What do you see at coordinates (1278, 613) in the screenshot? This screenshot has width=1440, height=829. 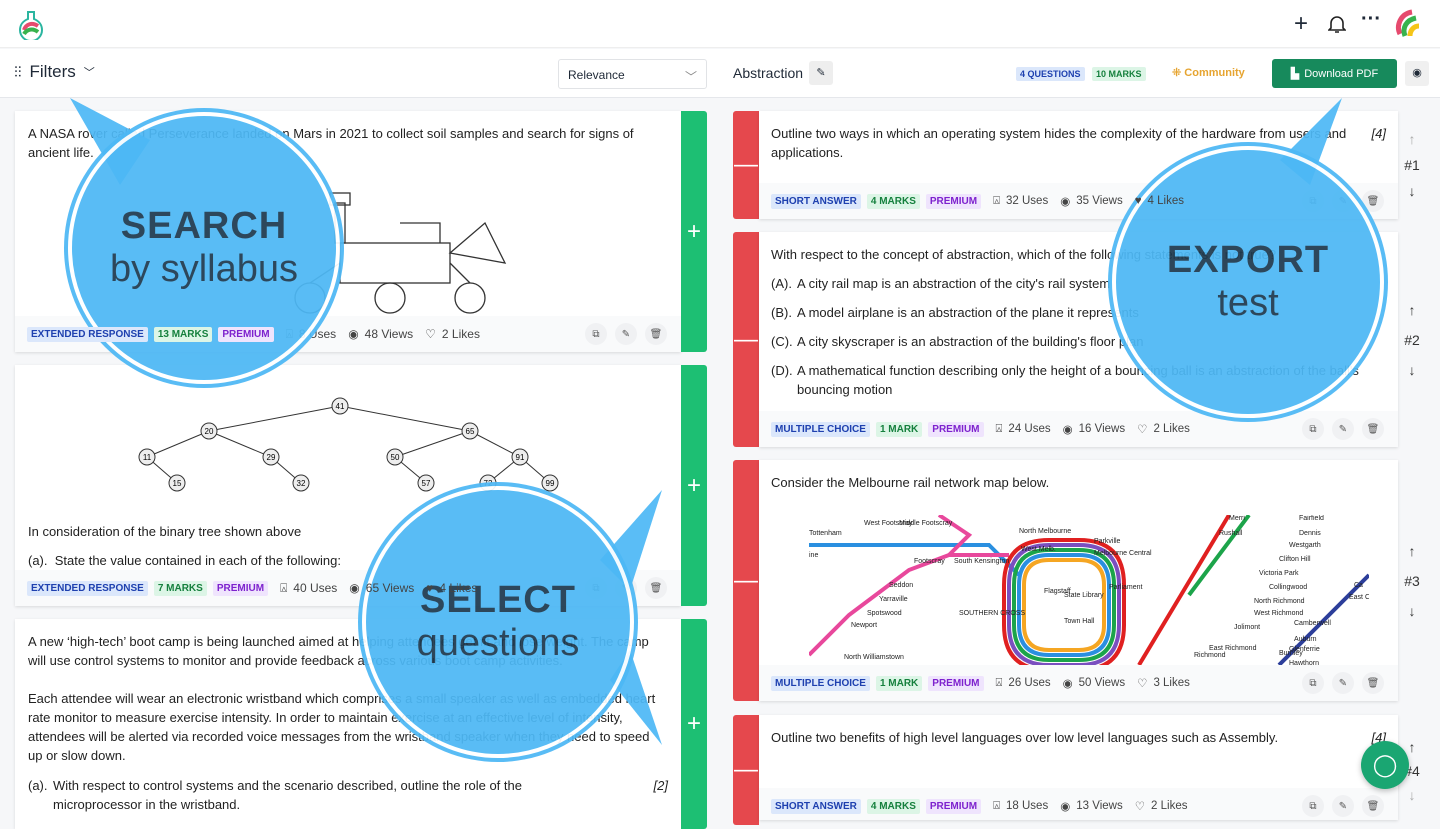 I see `station-label: West Richmond` at bounding box center [1278, 613].